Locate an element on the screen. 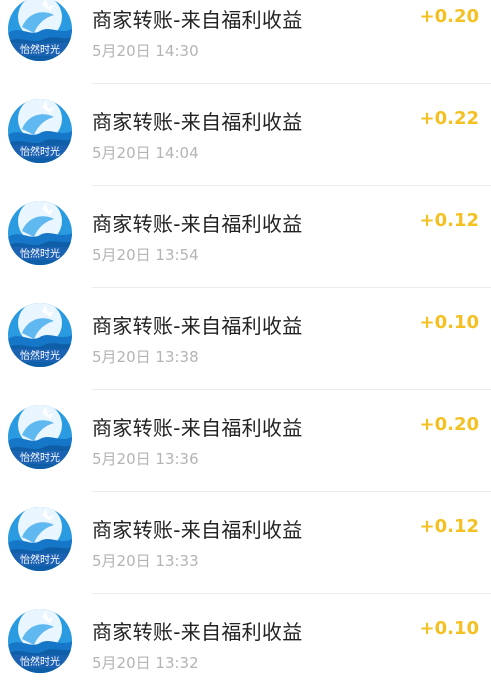 Image resolution: width=491 pixels, height=696 pixels. transaction-item: 怡然时光 商家转账-来自福利收益 5月20日 13:36 +0.20 is located at coordinates (245, 441).